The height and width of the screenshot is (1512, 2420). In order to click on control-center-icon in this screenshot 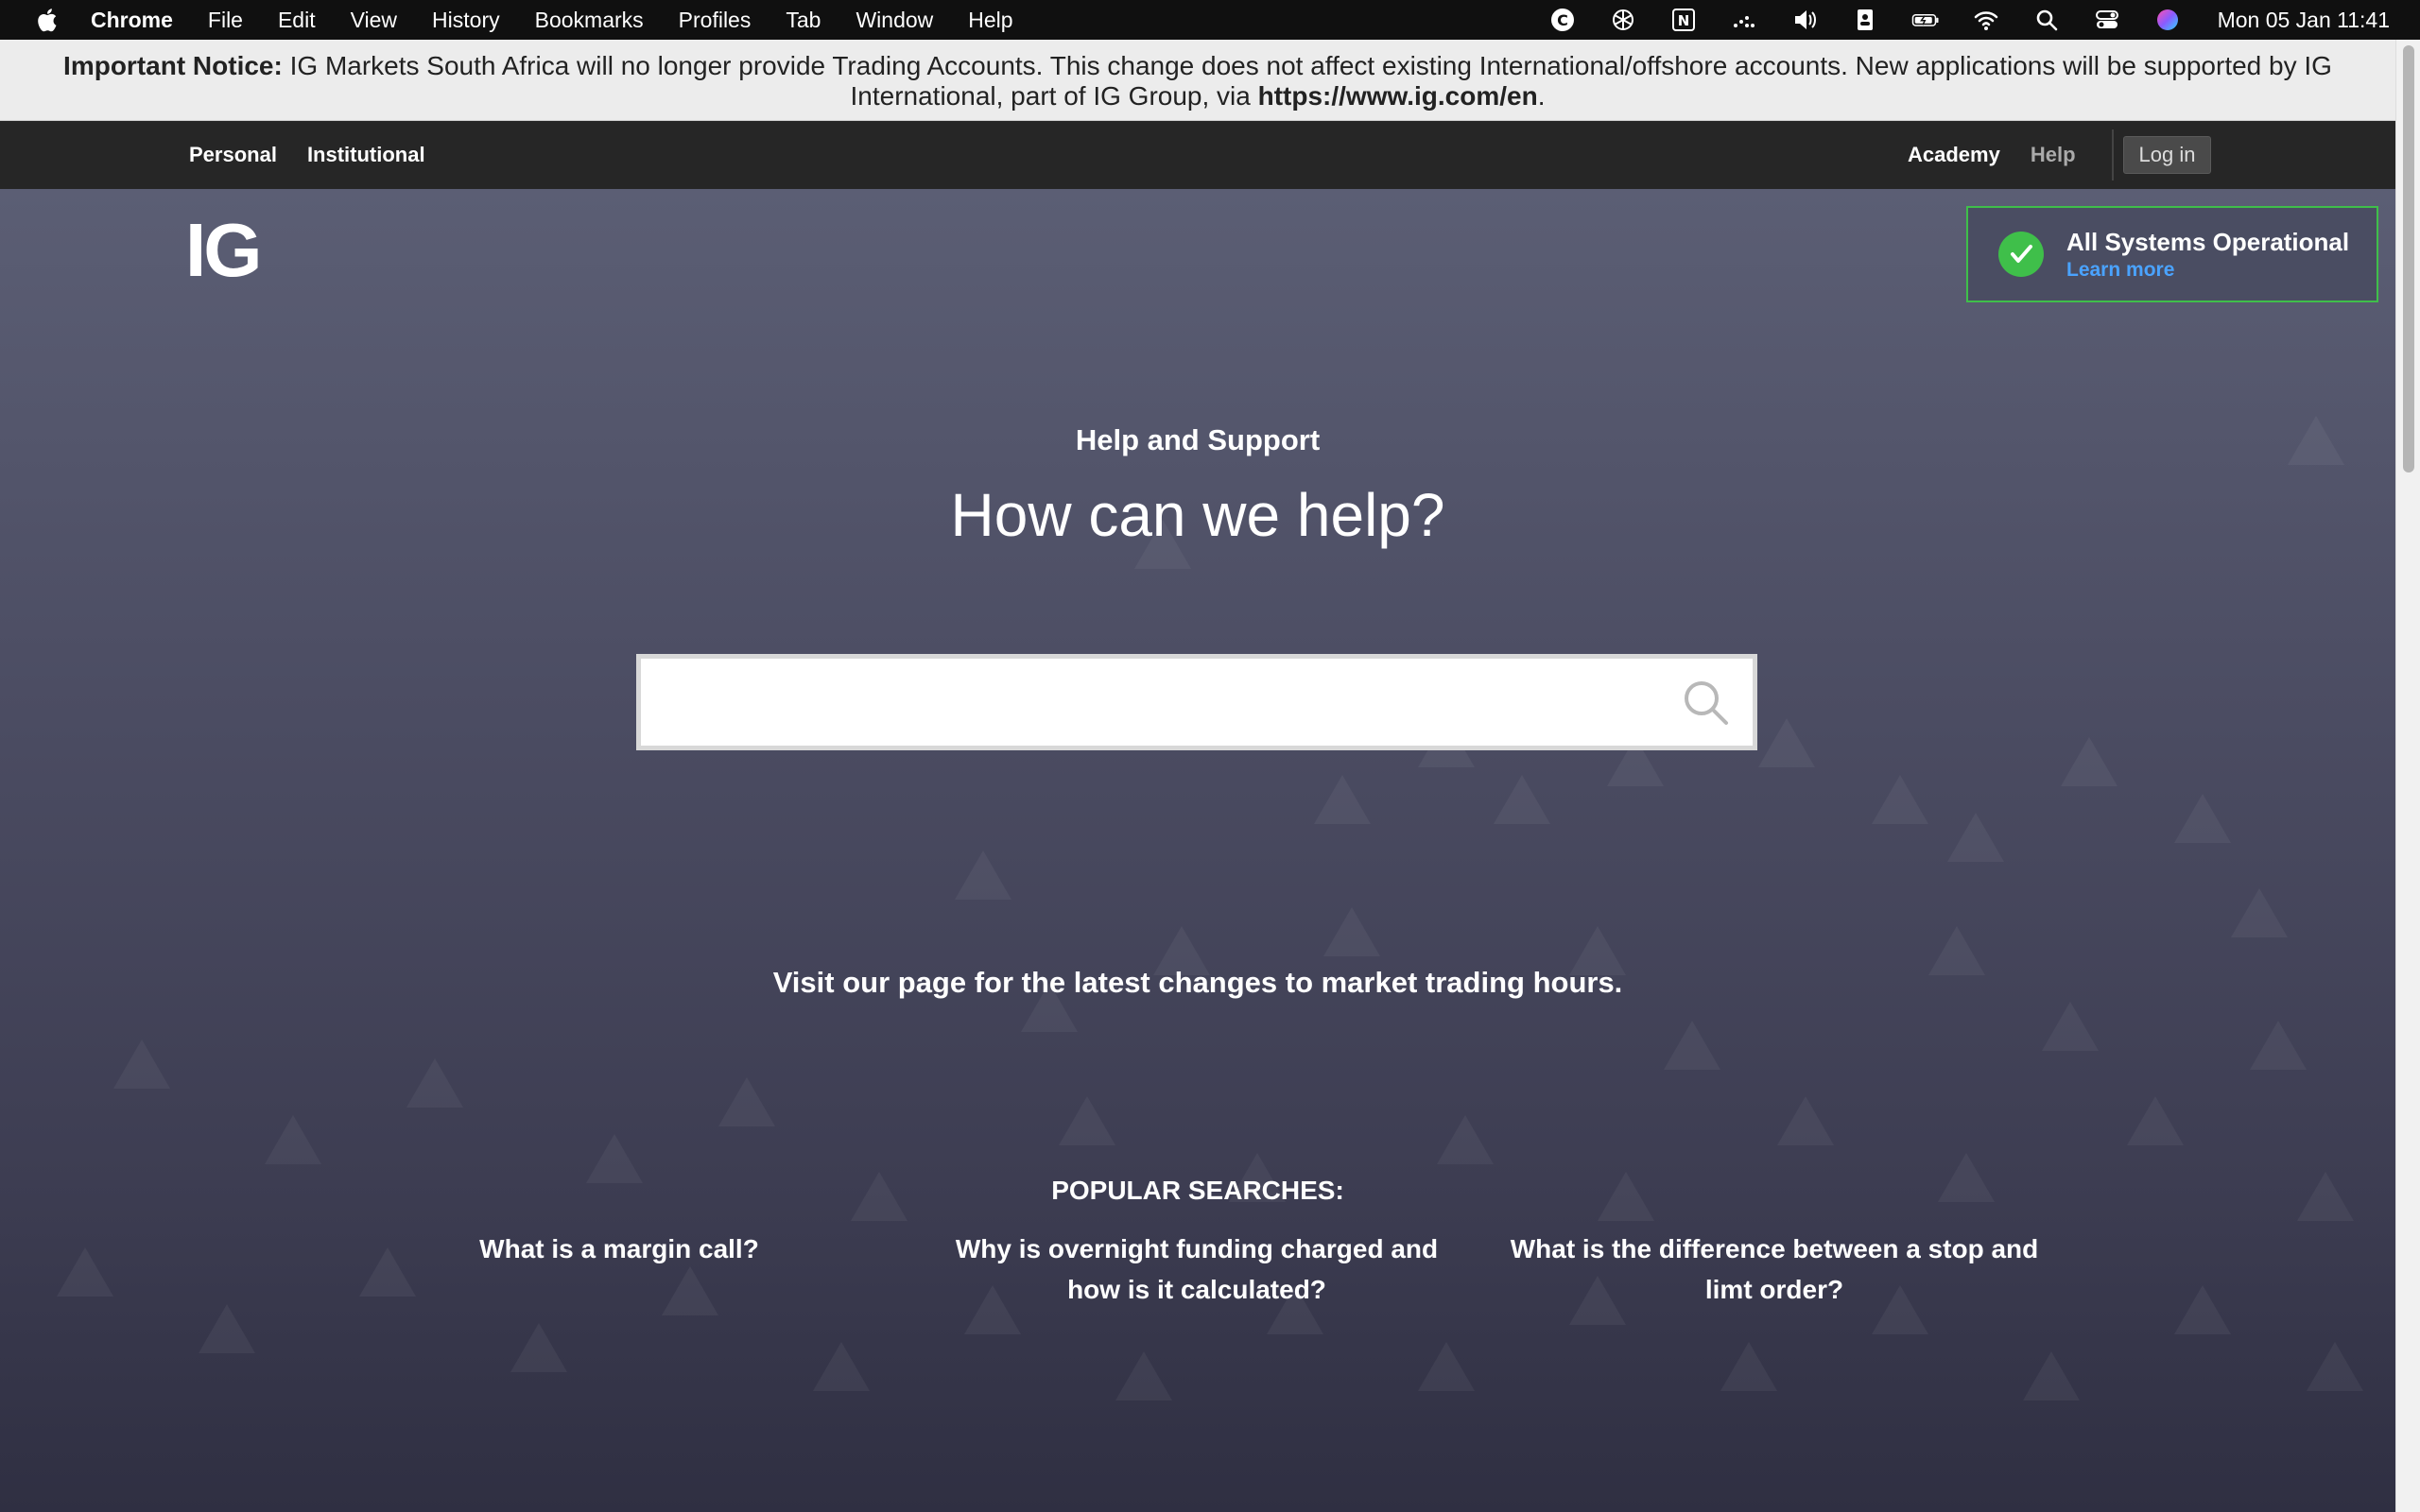, I will do `click(2107, 20)`.